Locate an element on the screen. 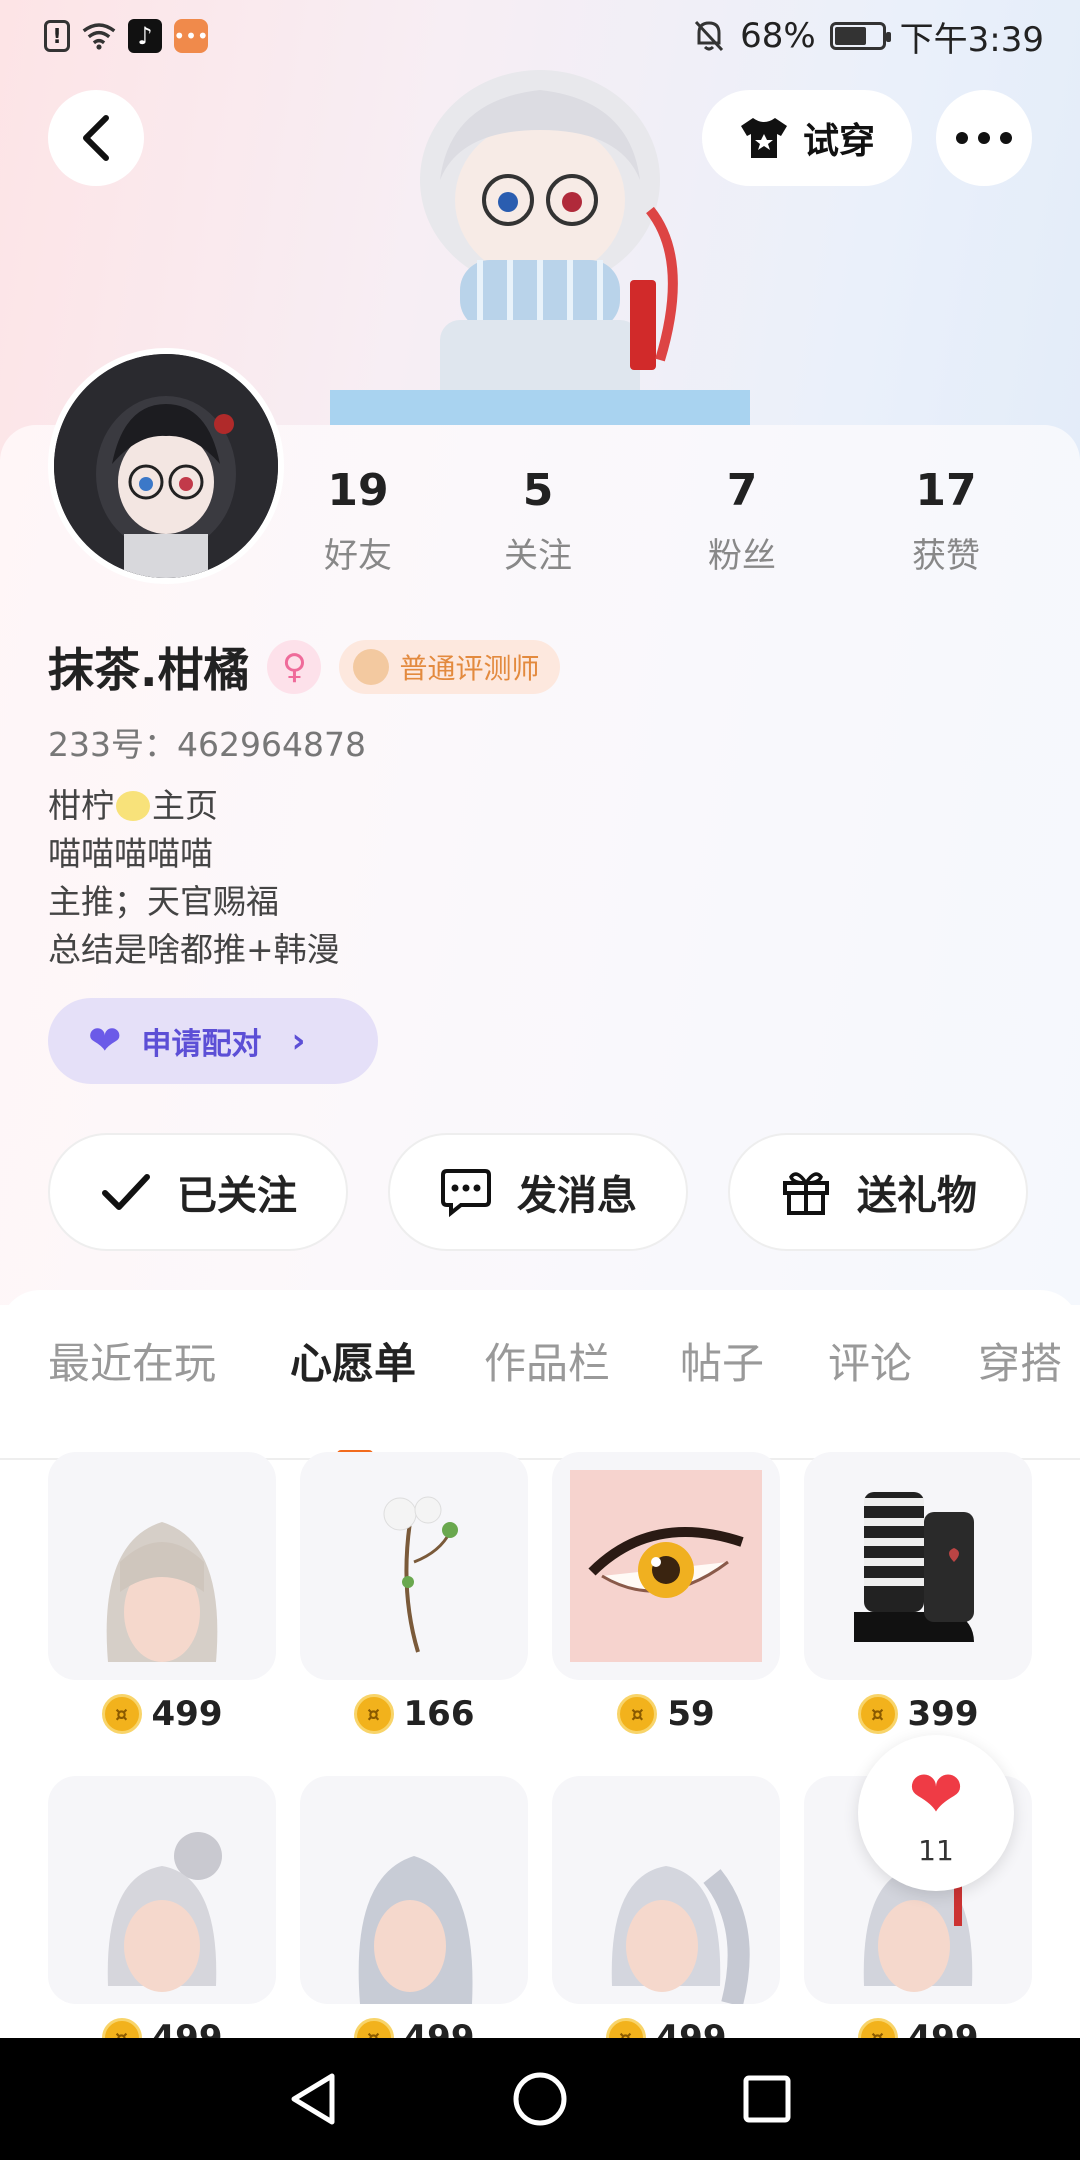 The image size is (1080, 2160). stat-value: 19 is located at coordinates (358, 490).